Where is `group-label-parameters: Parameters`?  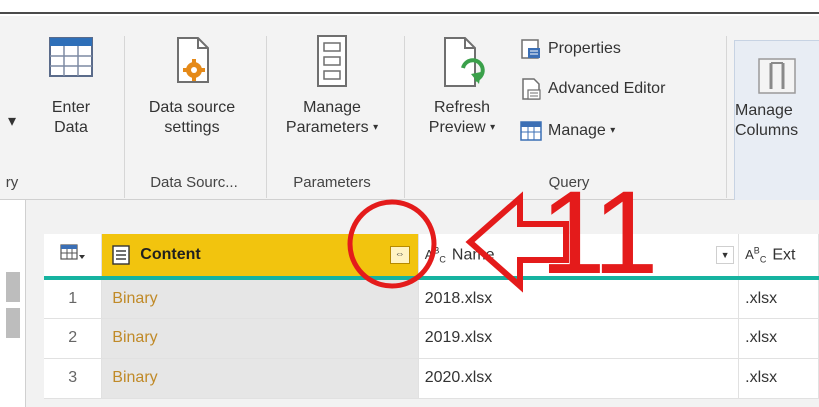 group-label-parameters: Parameters is located at coordinates (332, 182).